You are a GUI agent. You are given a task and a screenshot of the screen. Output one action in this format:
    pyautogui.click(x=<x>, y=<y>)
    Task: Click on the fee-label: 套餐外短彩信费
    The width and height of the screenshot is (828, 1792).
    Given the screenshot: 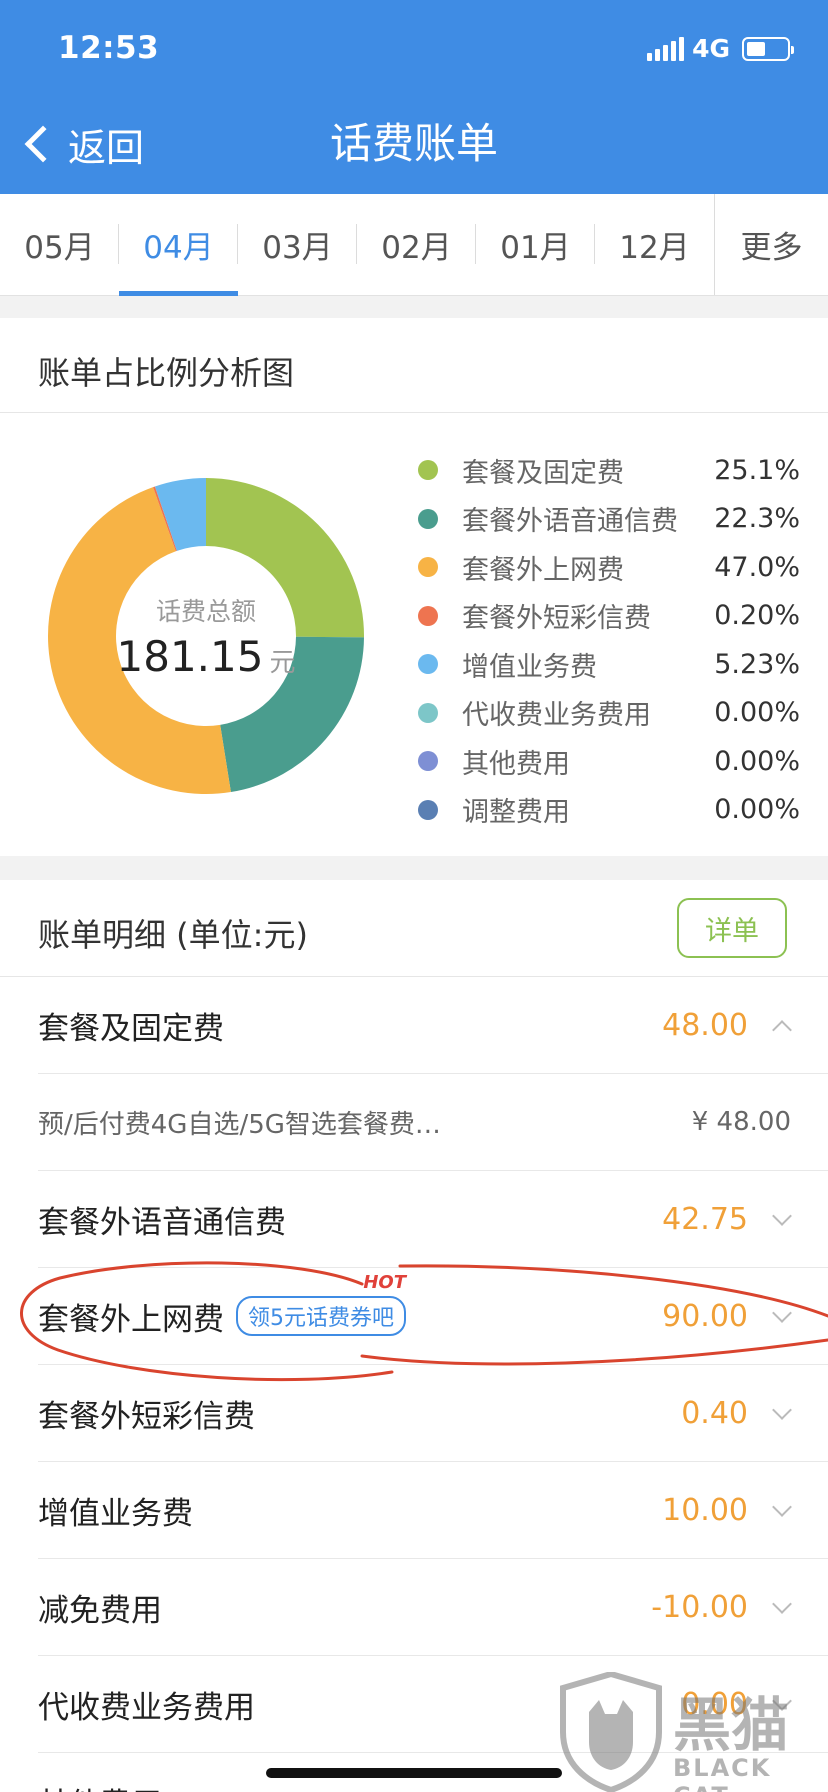 What is the action you would take?
    pyautogui.click(x=146, y=1416)
    